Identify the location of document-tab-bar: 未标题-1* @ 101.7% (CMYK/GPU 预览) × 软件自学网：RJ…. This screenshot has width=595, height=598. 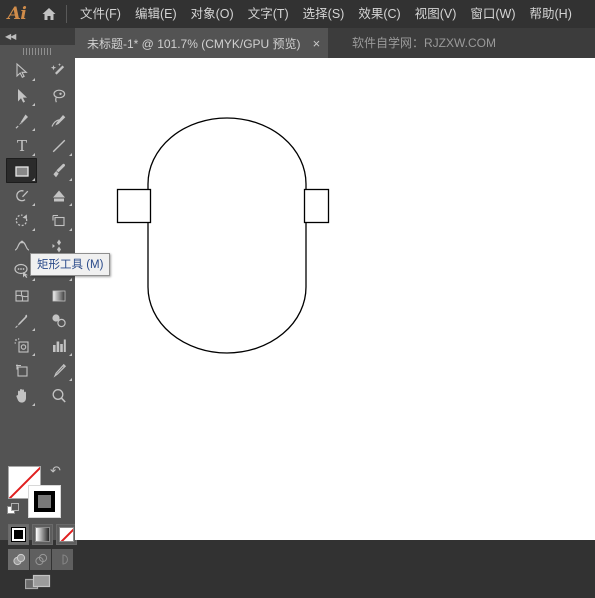
(297, 43).